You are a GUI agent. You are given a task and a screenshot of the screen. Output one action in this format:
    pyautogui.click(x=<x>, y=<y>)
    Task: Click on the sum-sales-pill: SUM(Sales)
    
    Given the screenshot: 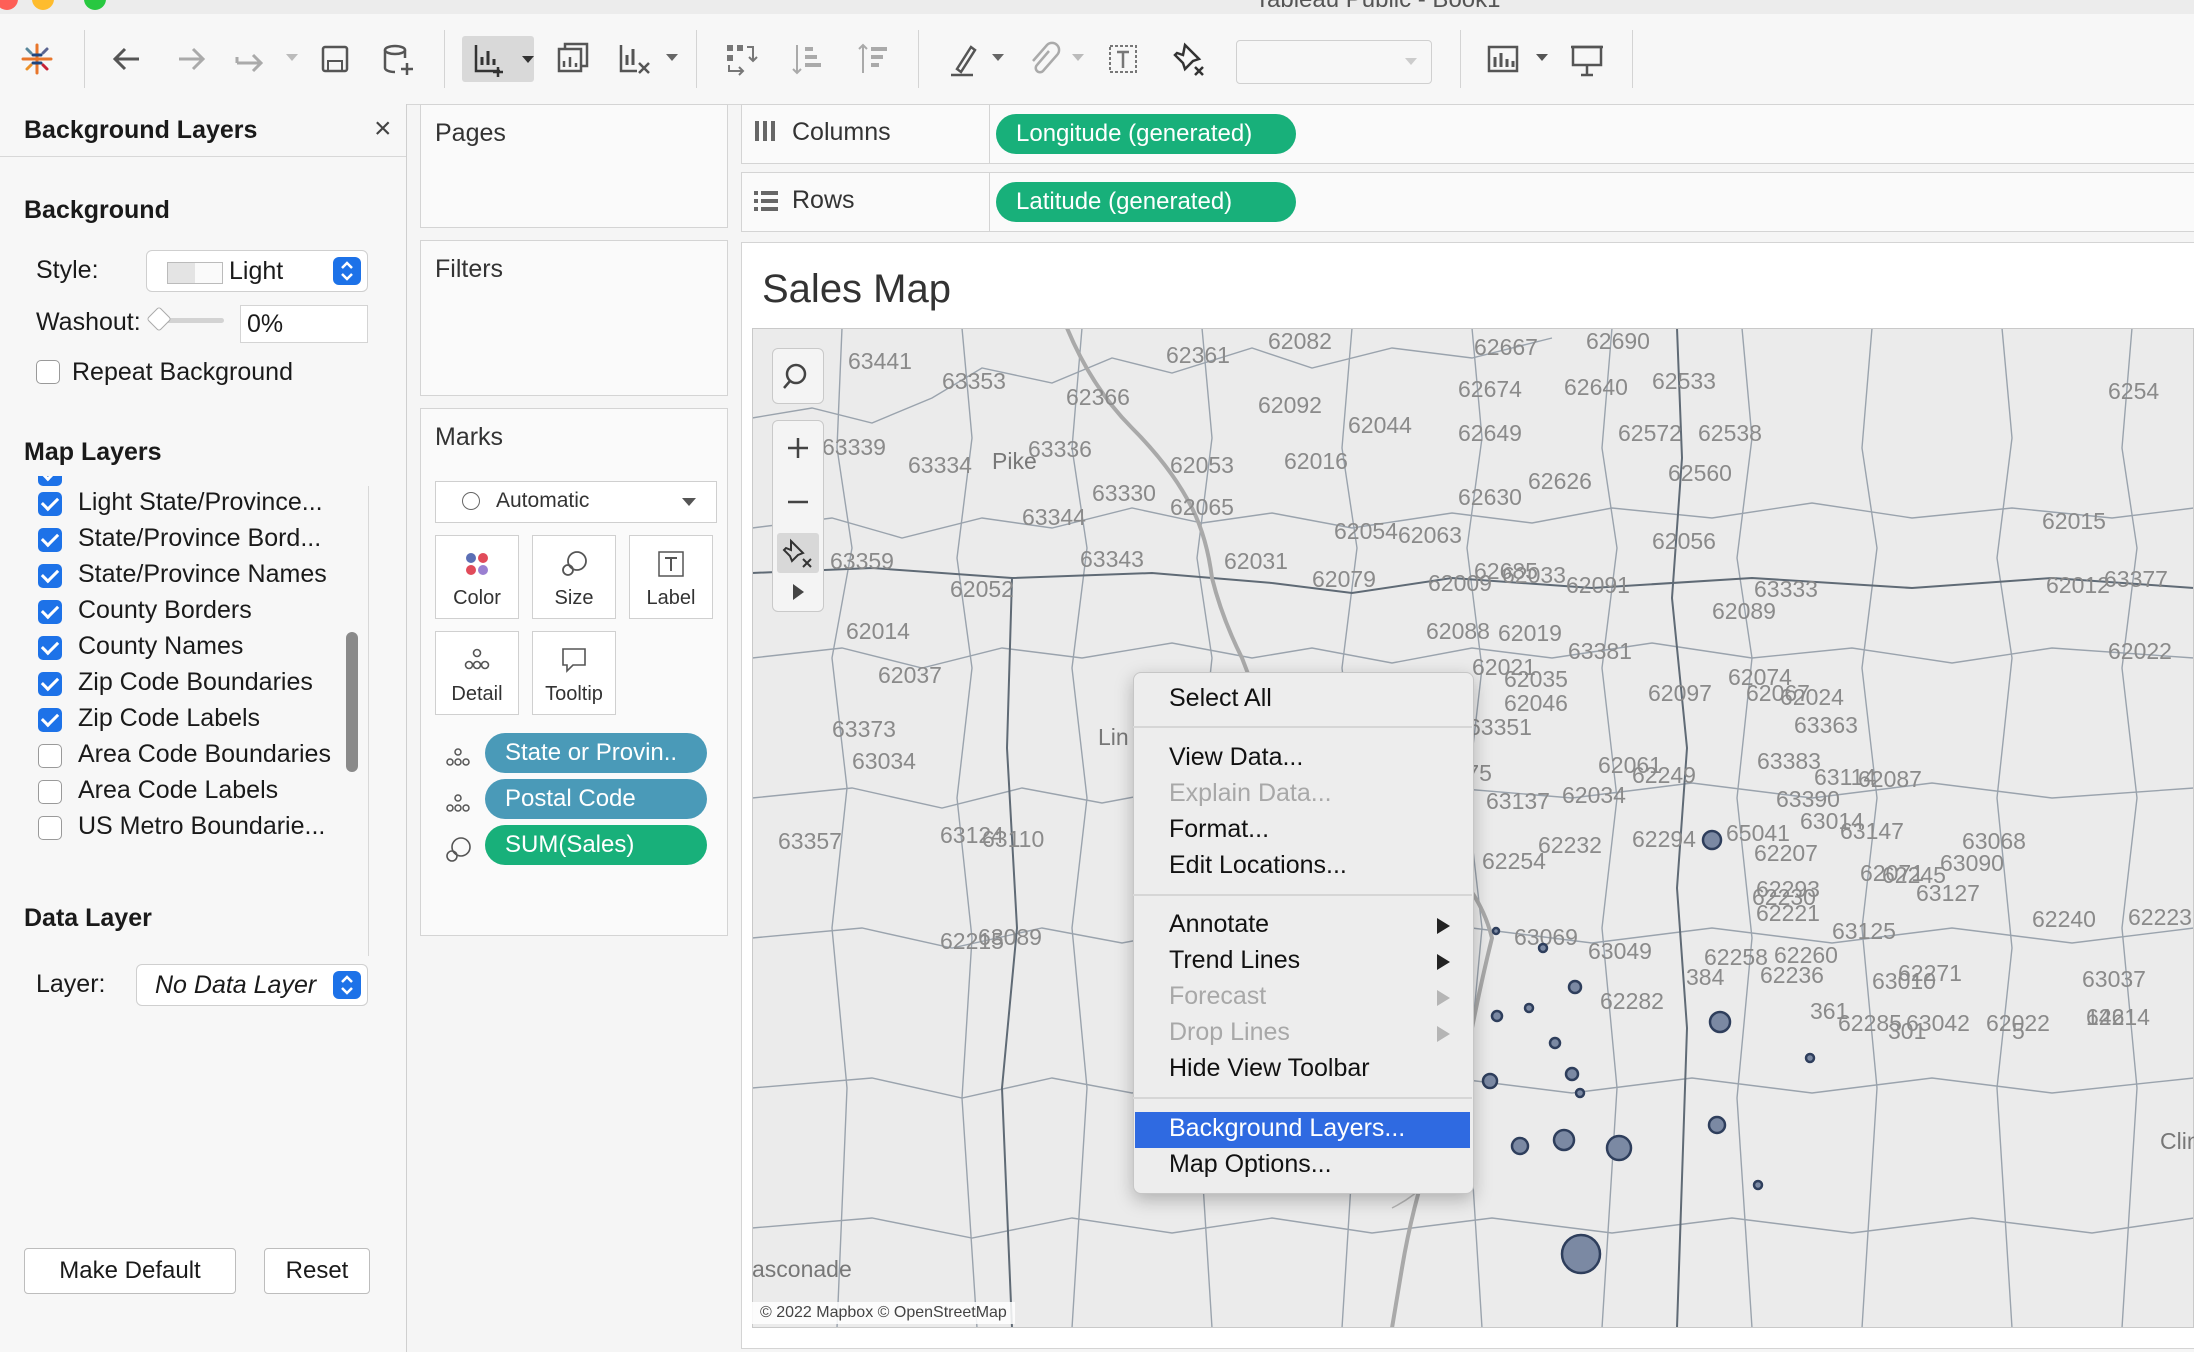 What is the action you would take?
    pyautogui.click(x=596, y=845)
    